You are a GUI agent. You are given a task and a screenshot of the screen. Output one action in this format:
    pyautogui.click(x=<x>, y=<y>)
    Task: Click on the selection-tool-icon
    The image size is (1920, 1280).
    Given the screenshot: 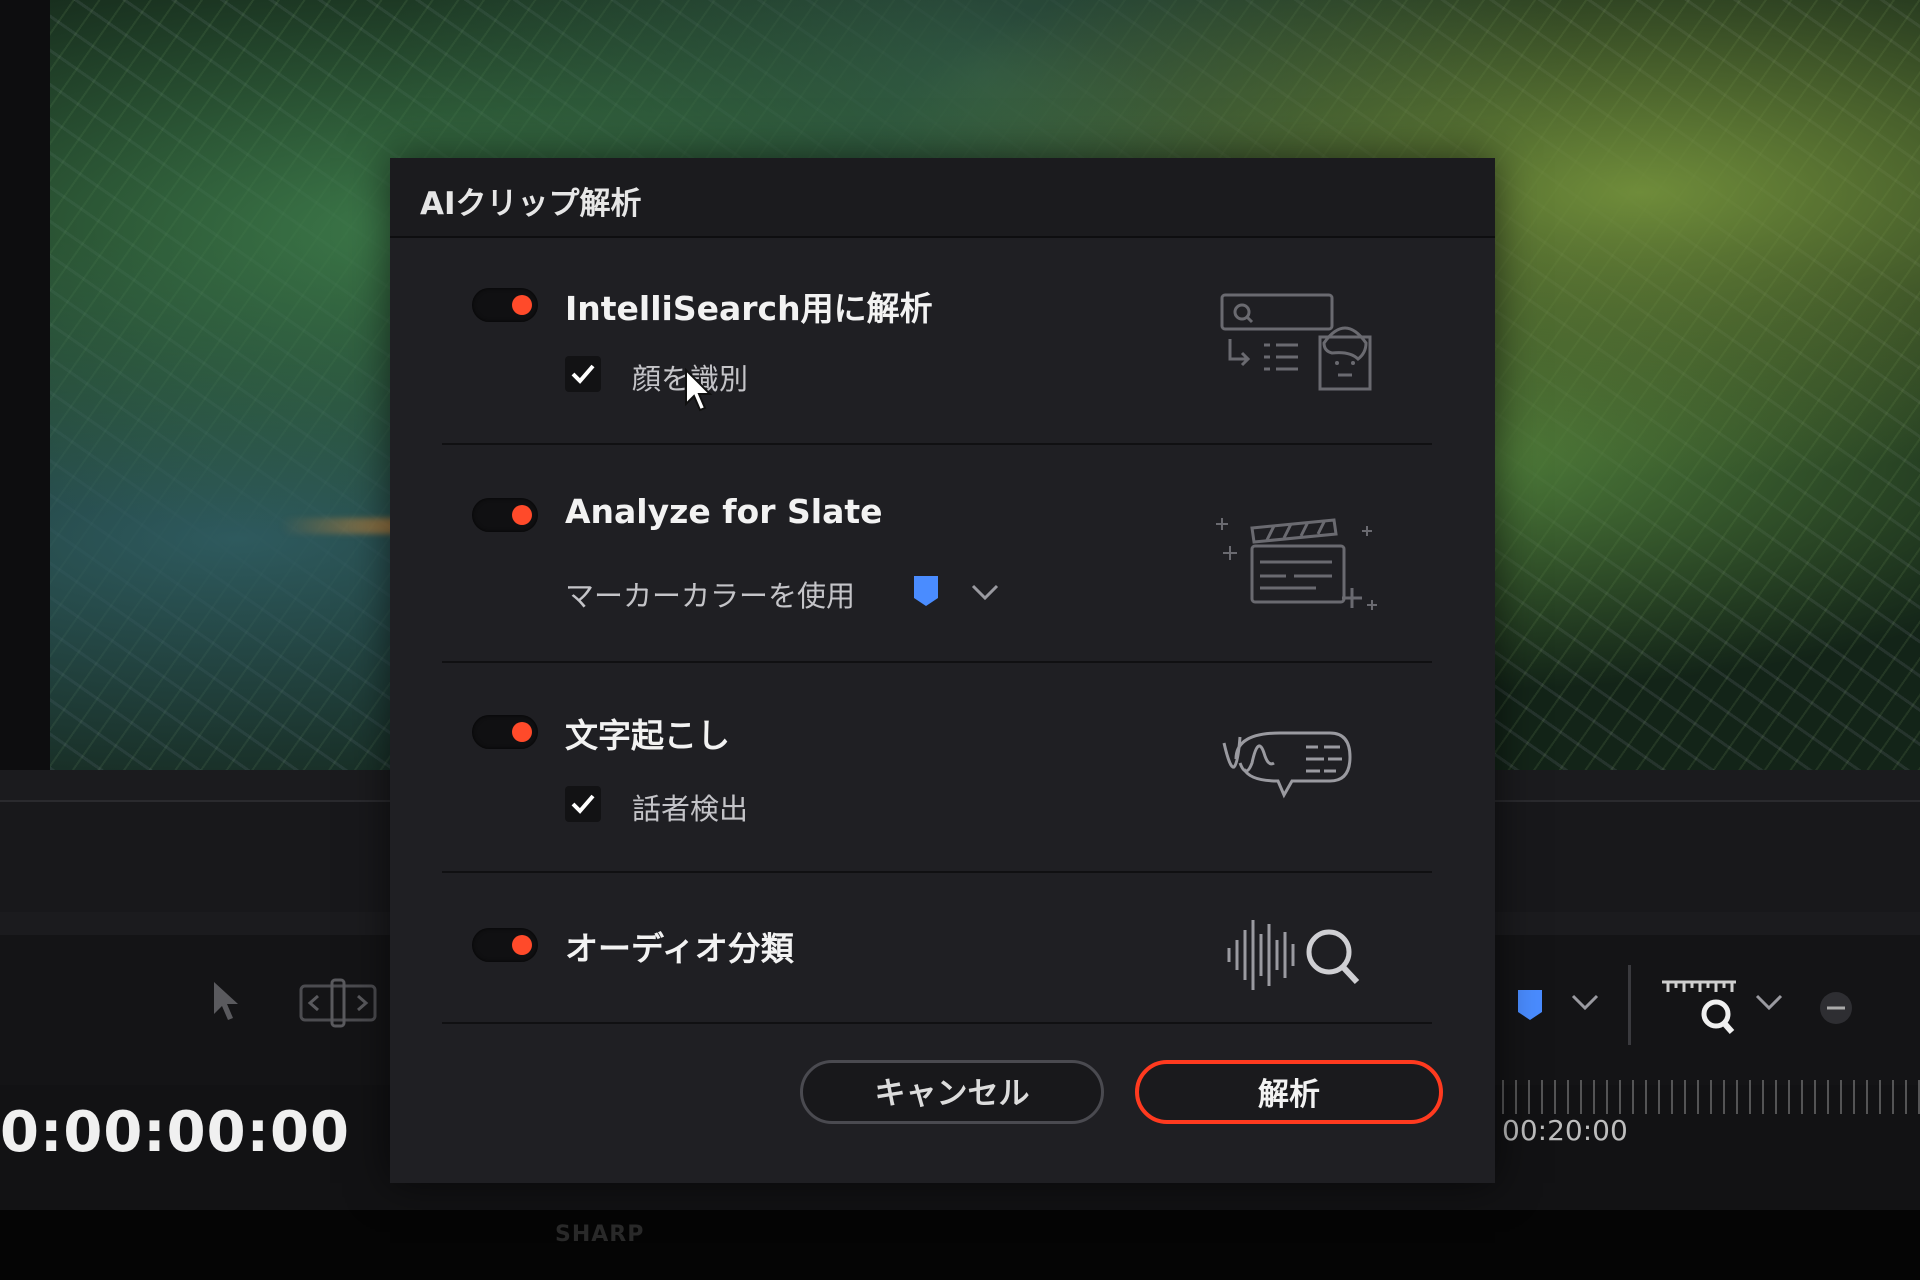 What is the action you would take?
    pyautogui.click(x=227, y=1004)
    